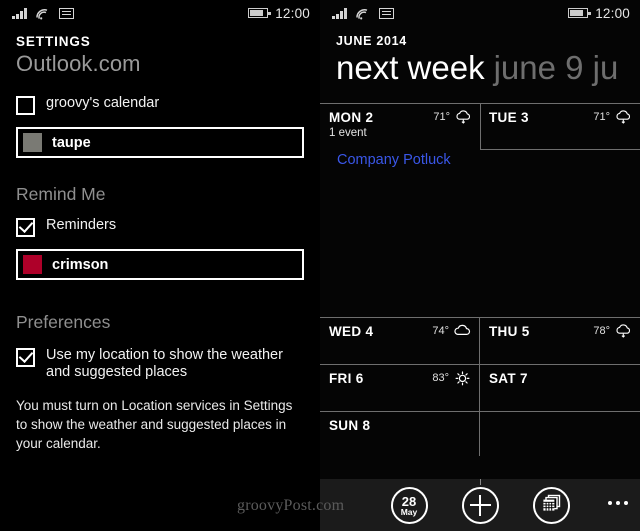  Describe the element at coordinates (71, 142) in the screenshot. I see `calendar-color-name: taupe` at that location.